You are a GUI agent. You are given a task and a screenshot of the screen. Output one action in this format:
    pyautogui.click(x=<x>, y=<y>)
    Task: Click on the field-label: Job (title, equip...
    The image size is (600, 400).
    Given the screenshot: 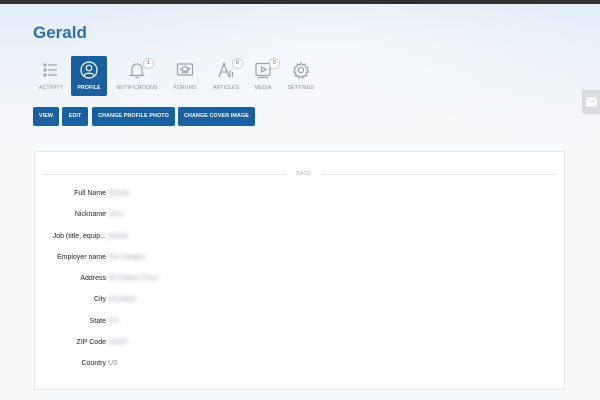 What is the action you would take?
    pyautogui.click(x=79, y=236)
    